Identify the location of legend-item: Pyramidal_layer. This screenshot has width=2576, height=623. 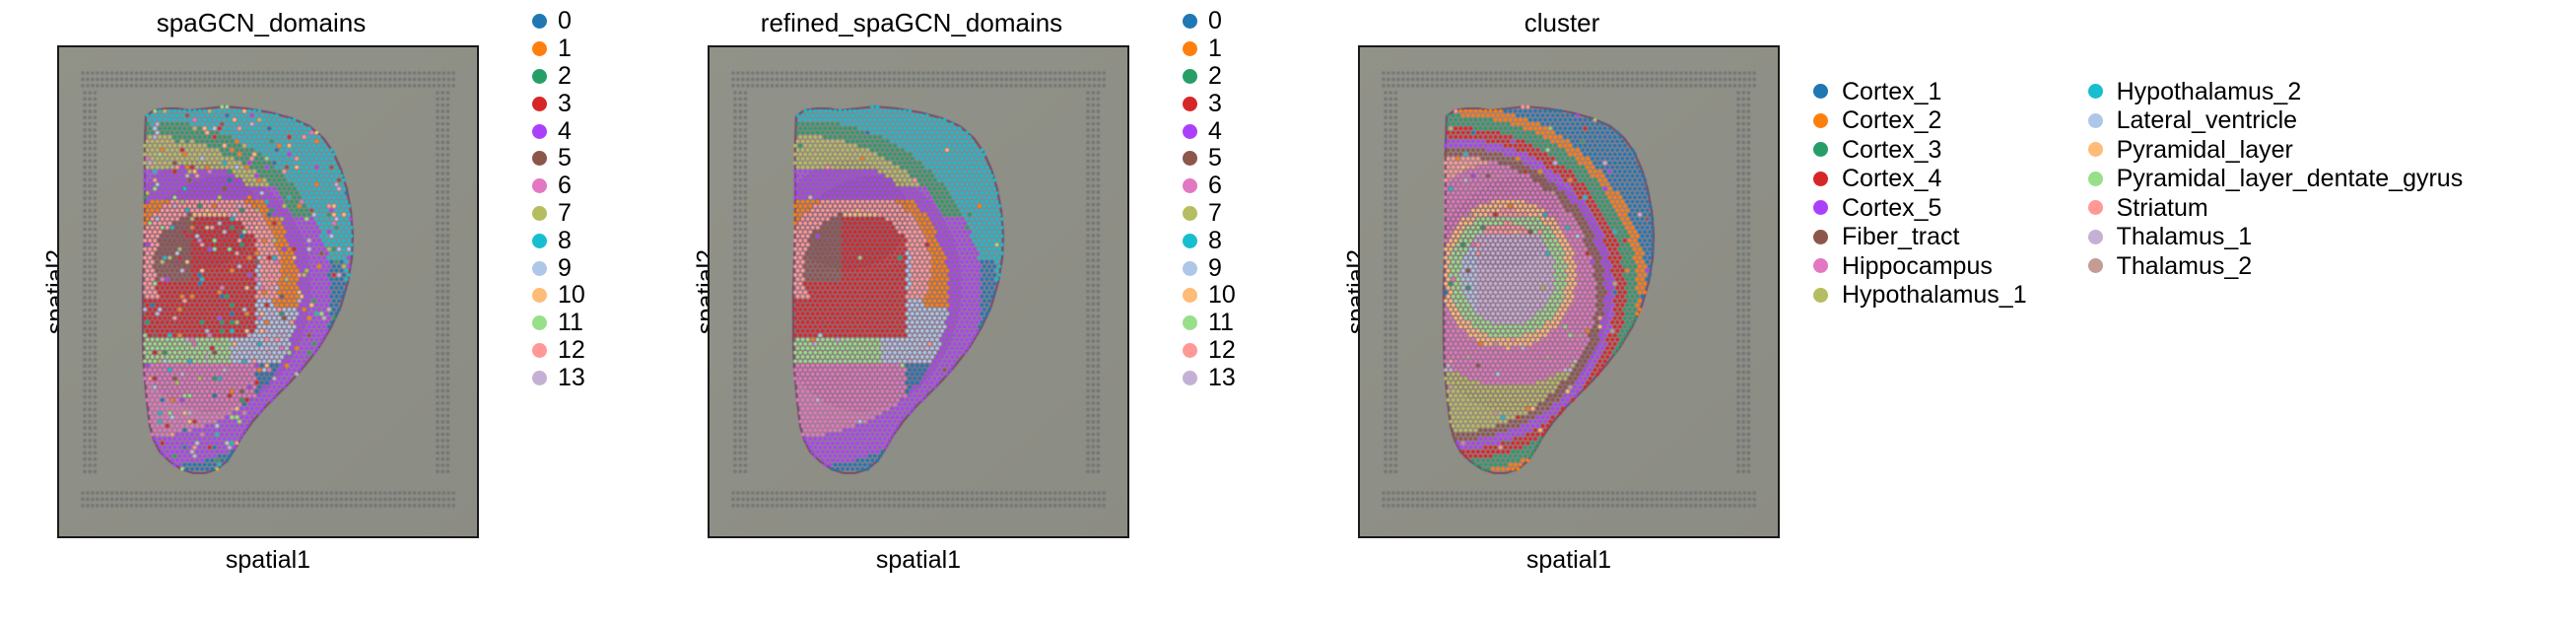
(2275, 150).